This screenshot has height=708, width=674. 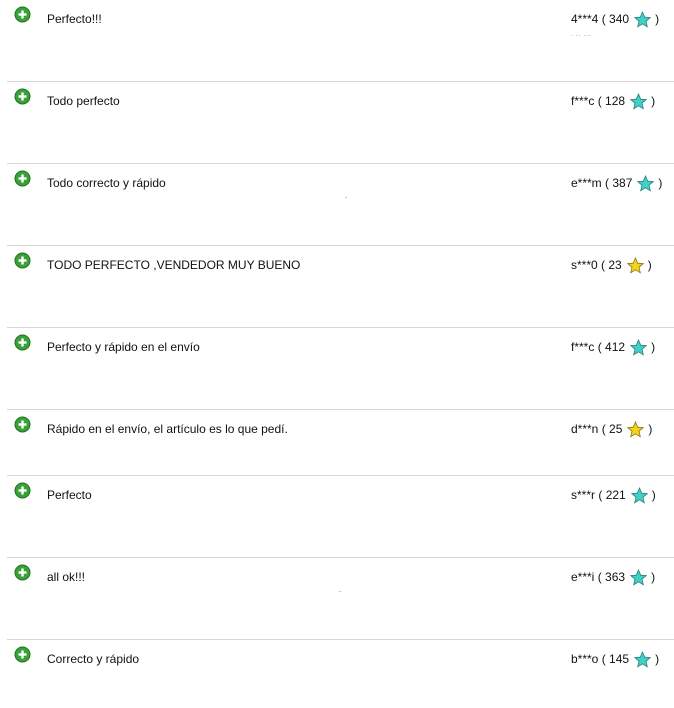 I want to click on buyer-score: 221, so click(x=615, y=495).